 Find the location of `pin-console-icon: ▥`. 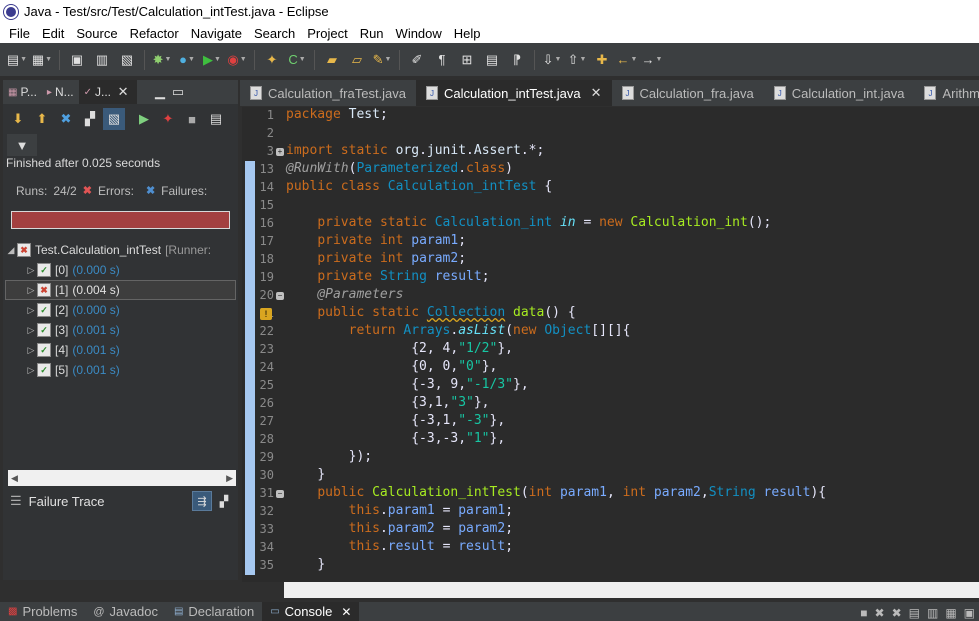

pin-console-icon: ▥ is located at coordinates (932, 613).